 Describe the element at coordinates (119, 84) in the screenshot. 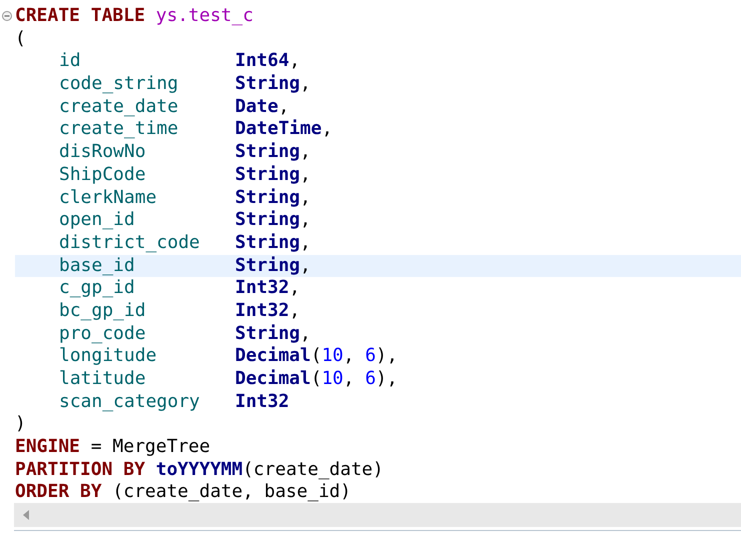

I see `column-name: code_string` at that location.